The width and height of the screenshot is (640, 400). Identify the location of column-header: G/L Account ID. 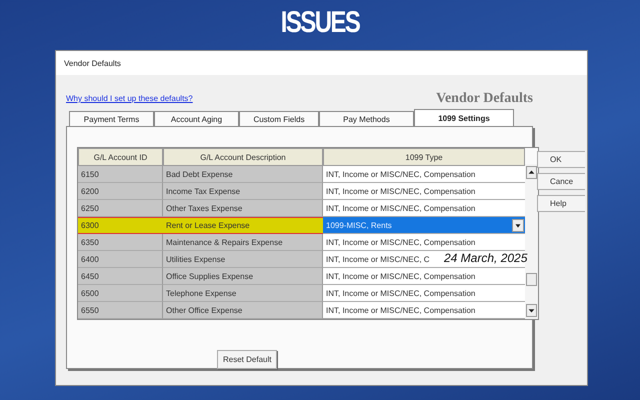
(120, 157).